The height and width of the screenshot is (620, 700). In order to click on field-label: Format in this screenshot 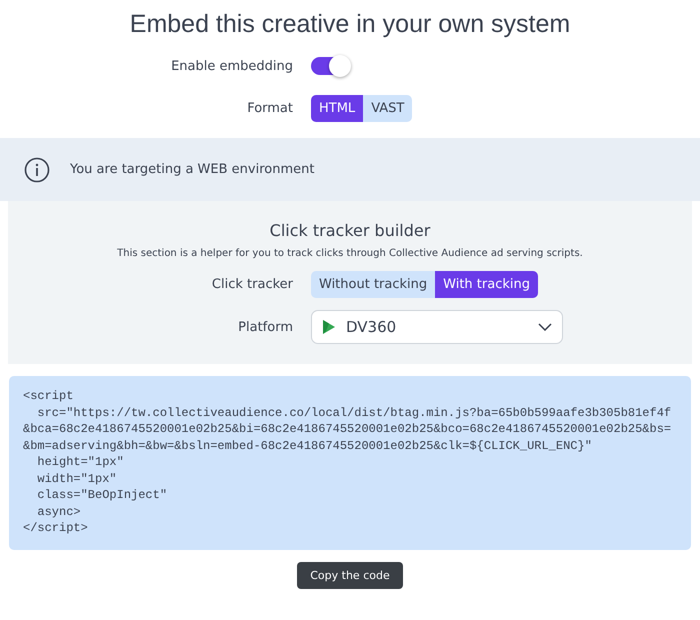, I will do `click(270, 108)`.